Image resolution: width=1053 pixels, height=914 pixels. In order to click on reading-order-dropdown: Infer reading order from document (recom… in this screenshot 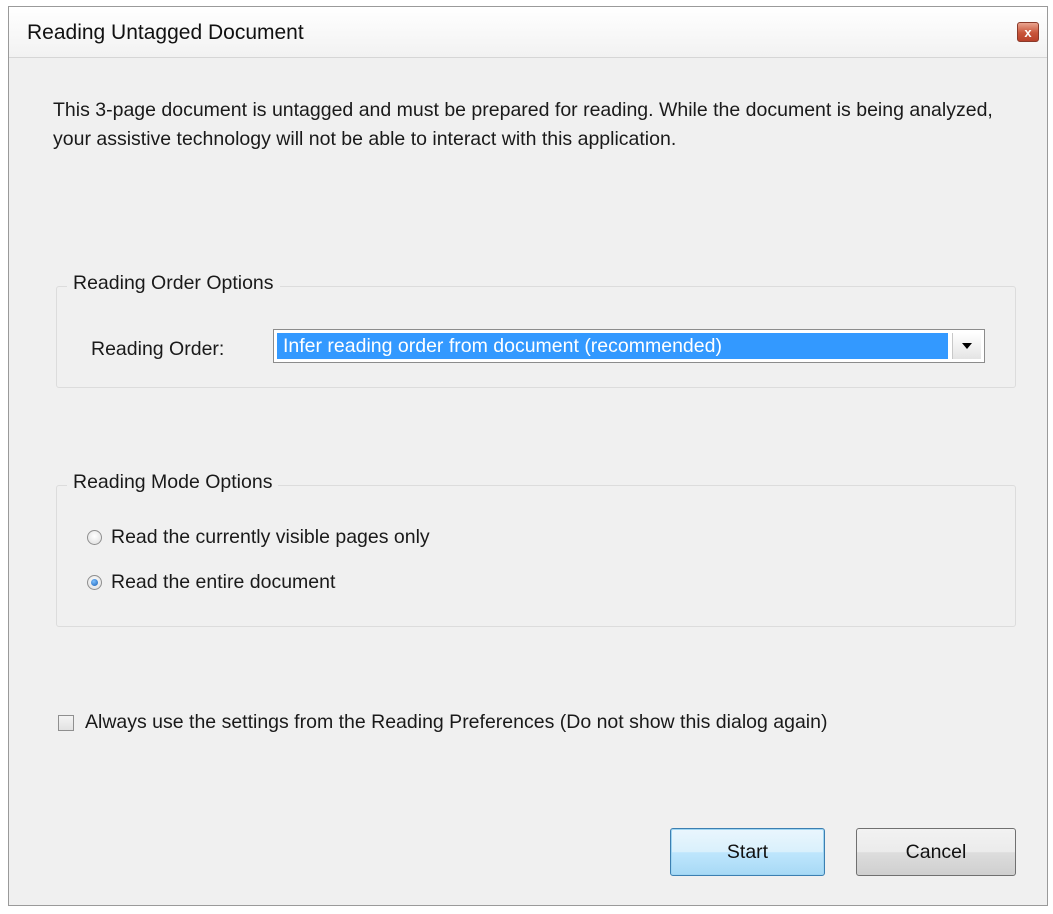, I will do `click(629, 346)`.